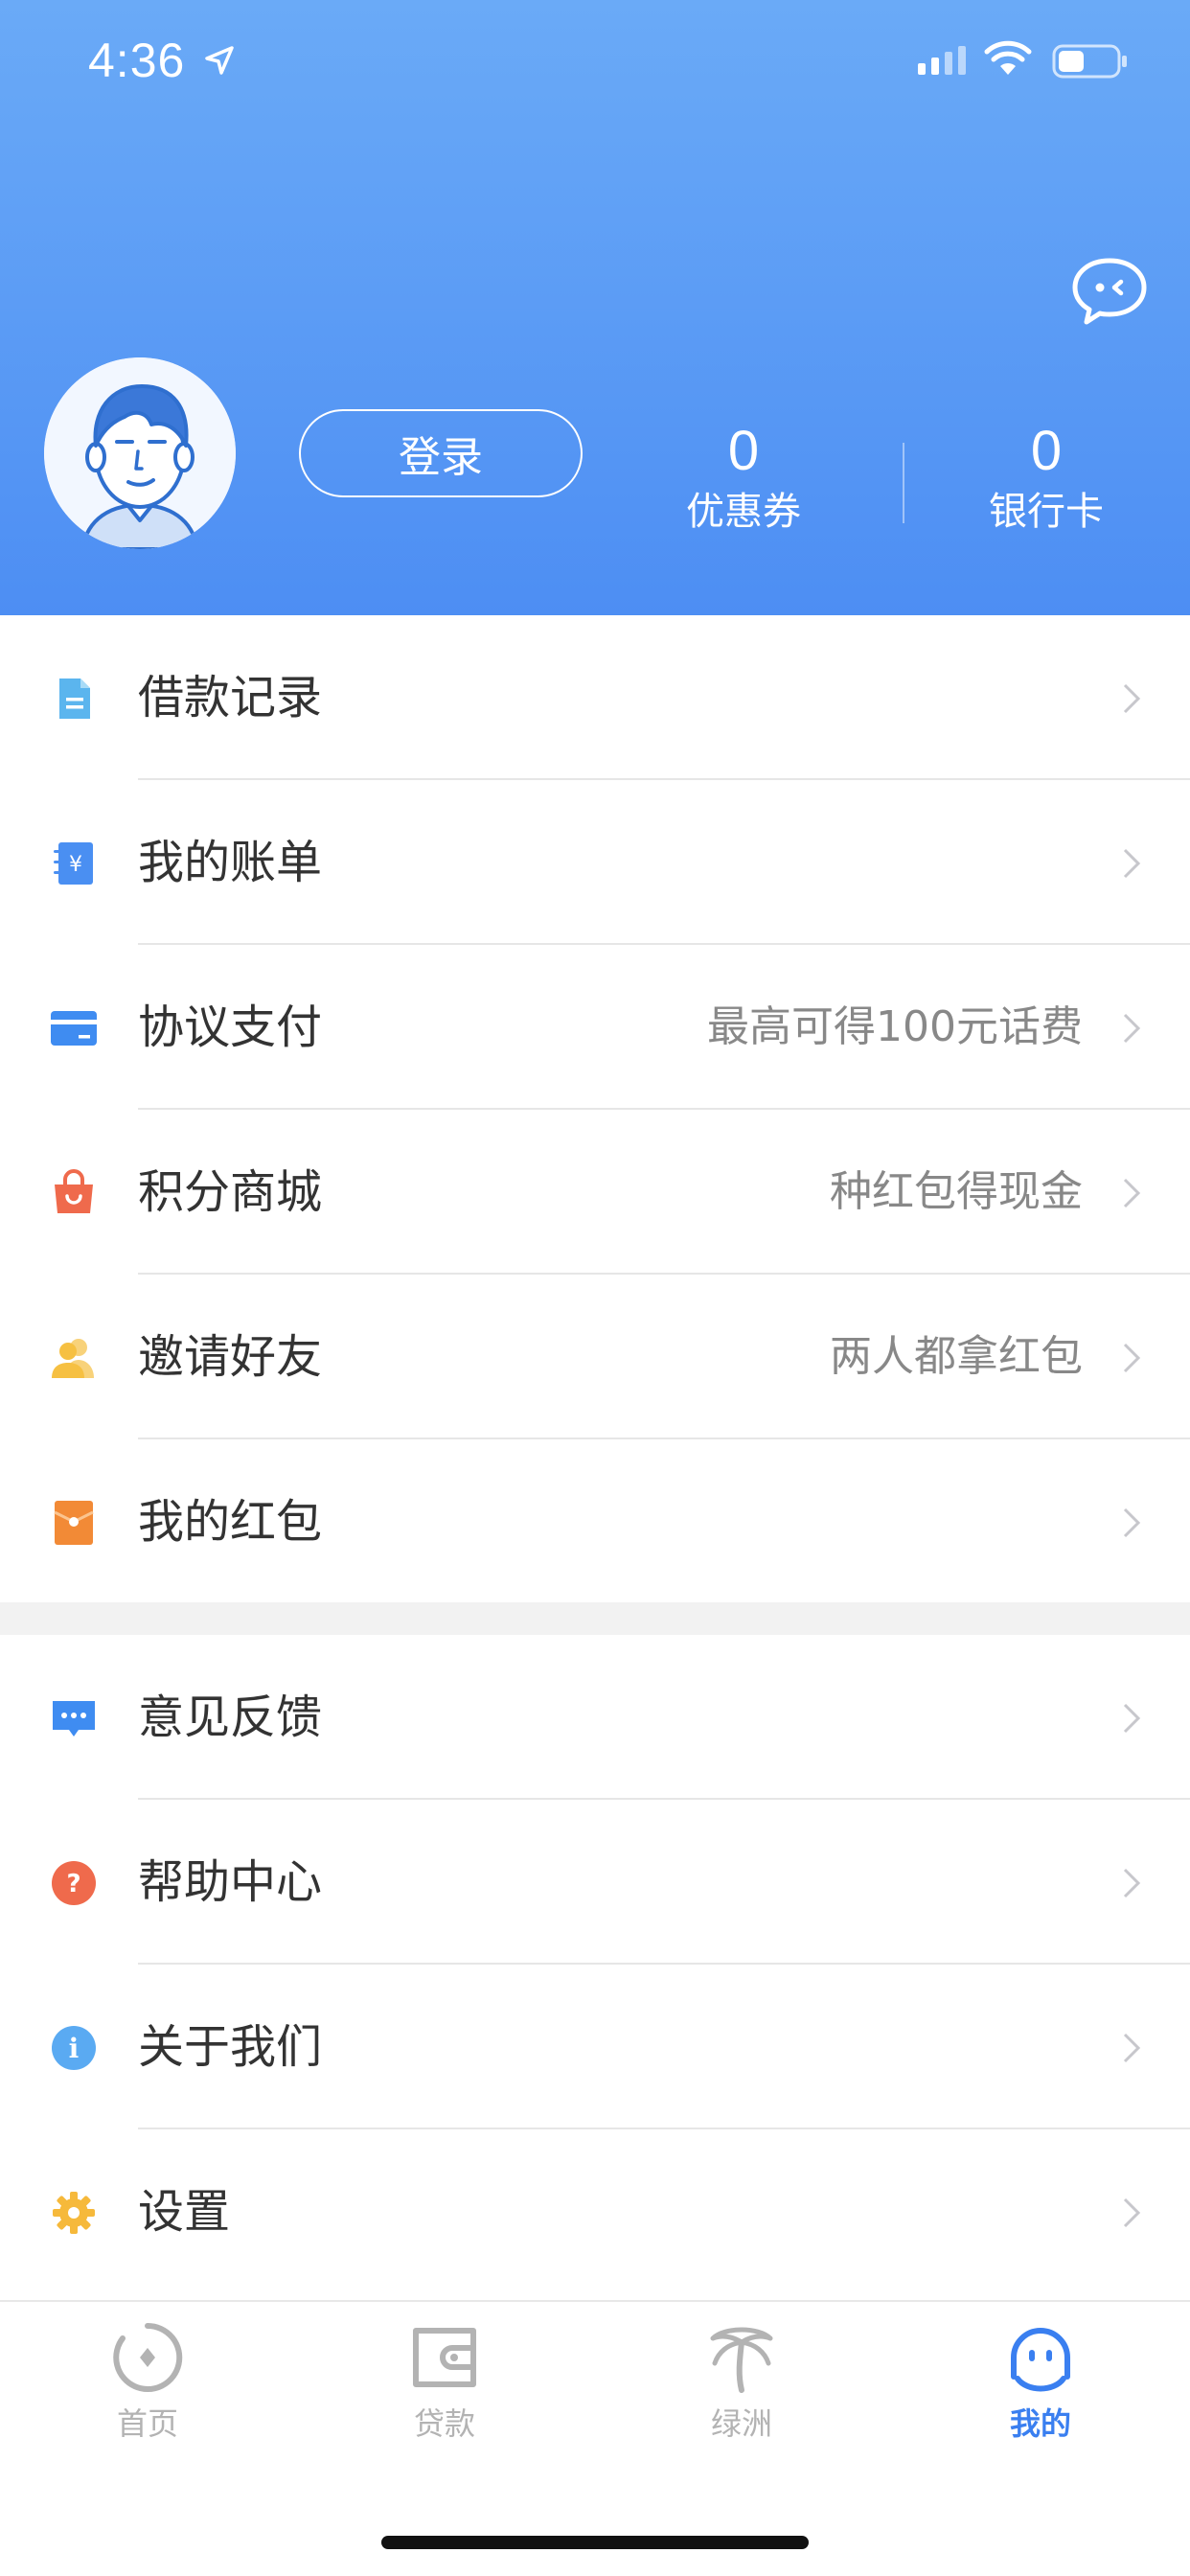  Describe the element at coordinates (595, 2542) in the screenshot. I see `home-indicator` at that location.